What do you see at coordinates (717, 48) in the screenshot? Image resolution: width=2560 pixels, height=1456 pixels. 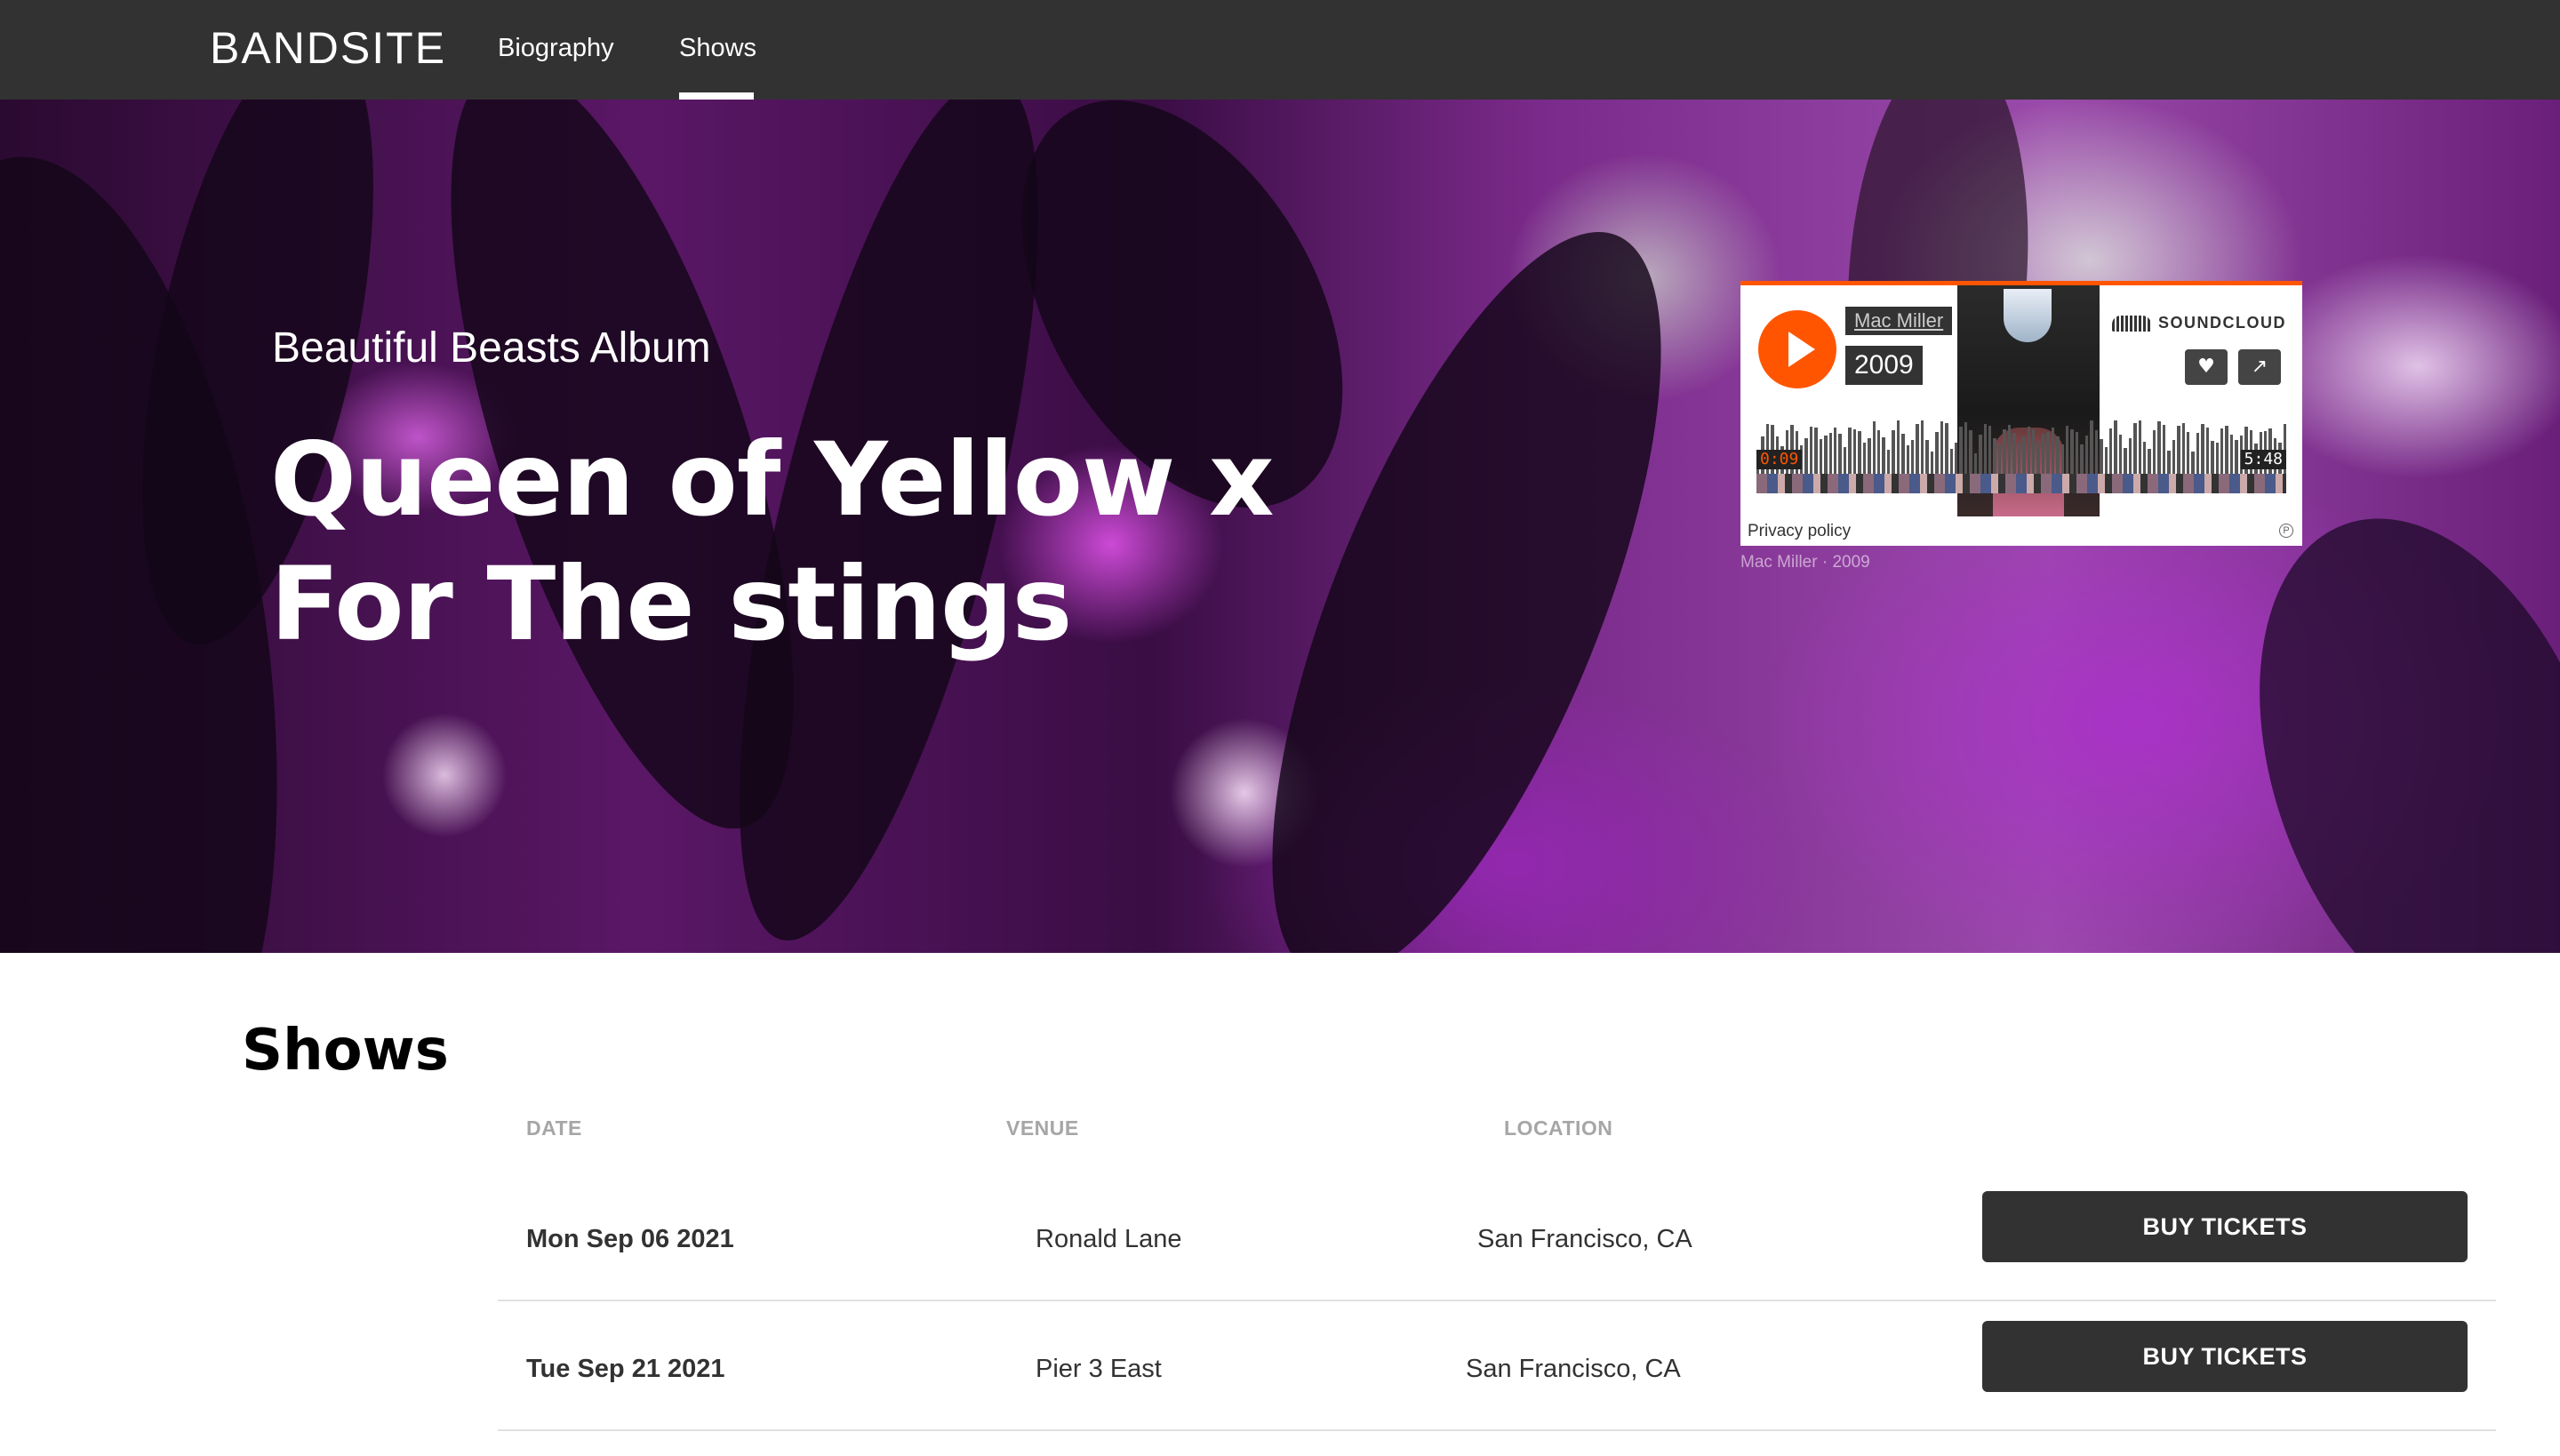 I see `nav-link-shows: Shows` at bounding box center [717, 48].